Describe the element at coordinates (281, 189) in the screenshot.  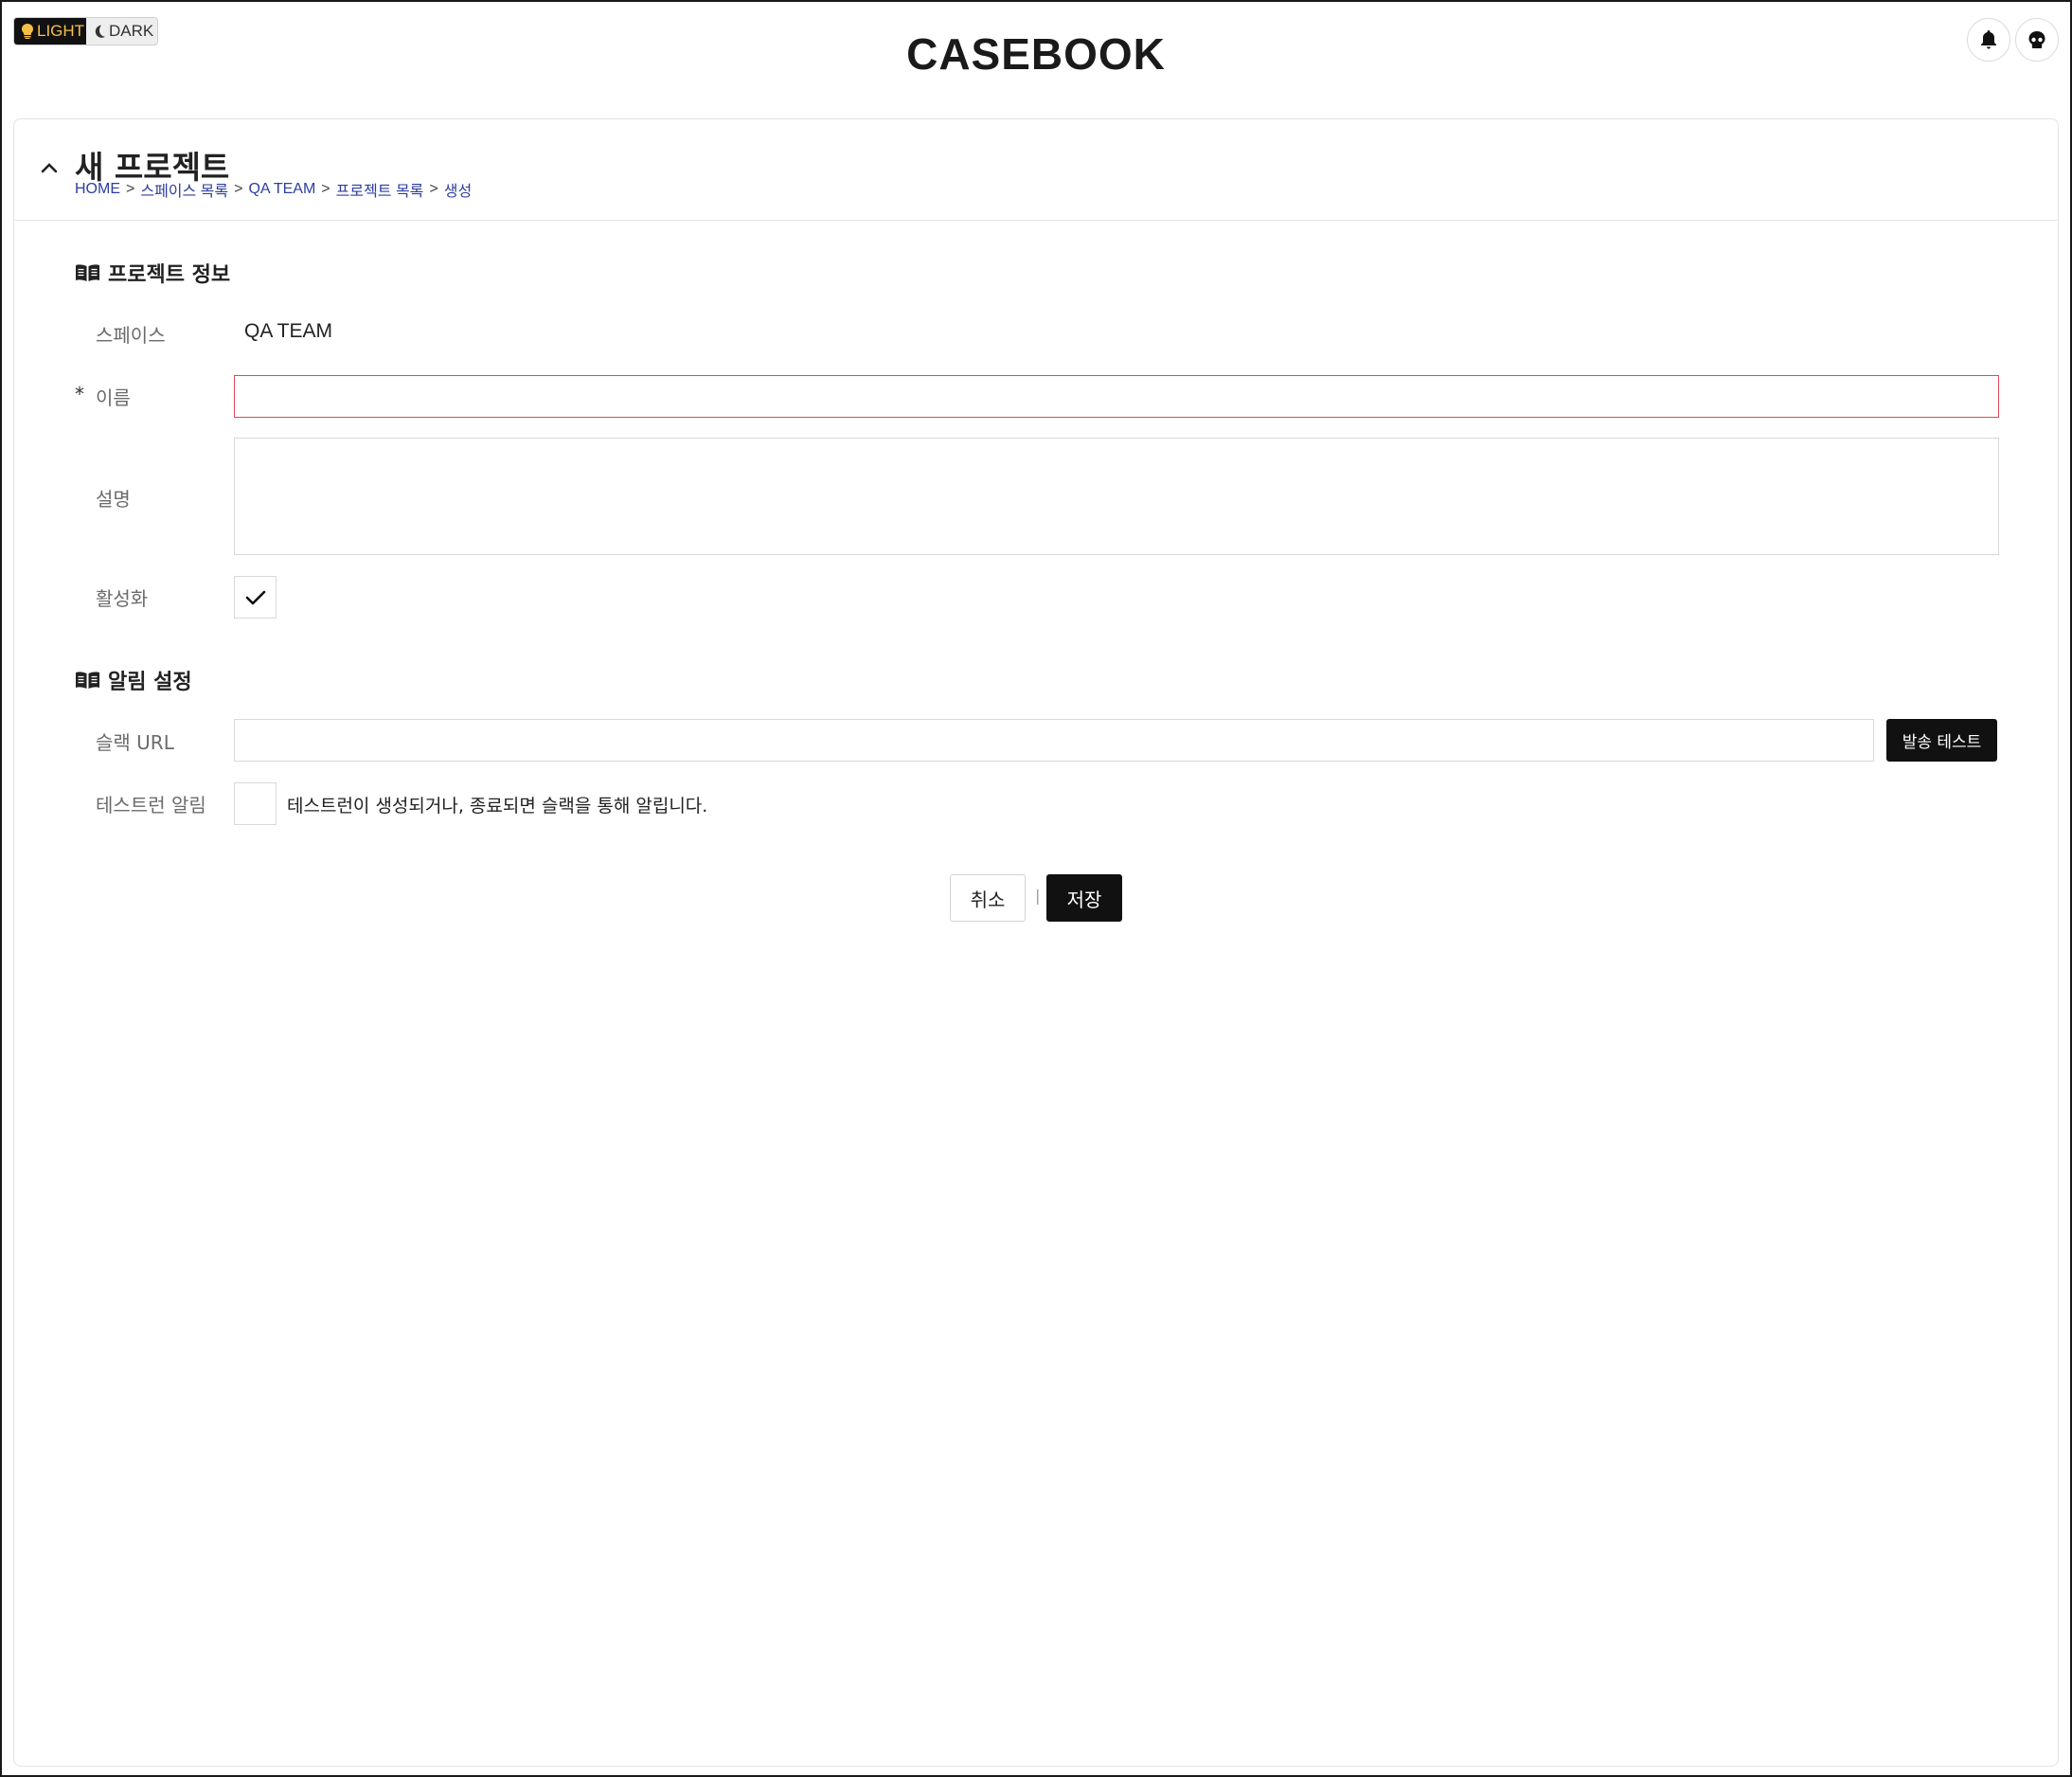
I see `breadcrumb-qa-team: QA TEAM` at that location.